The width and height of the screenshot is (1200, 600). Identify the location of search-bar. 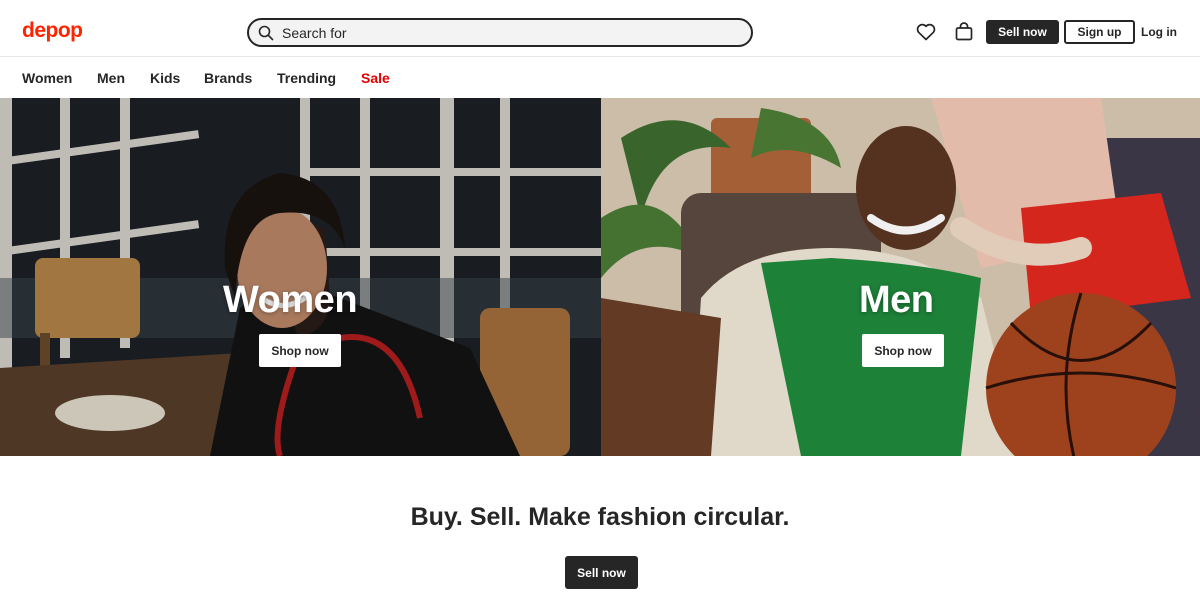
(500, 32).